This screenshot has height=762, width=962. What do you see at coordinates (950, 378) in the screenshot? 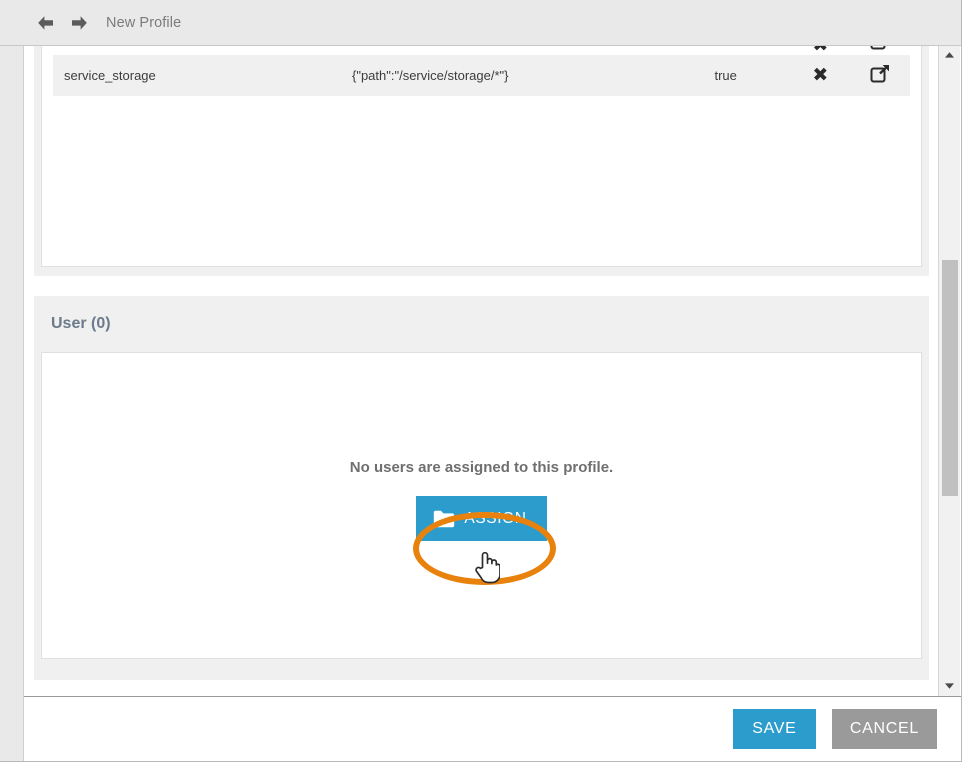
I see `scrollbar-thumb` at bounding box center [950, 378].